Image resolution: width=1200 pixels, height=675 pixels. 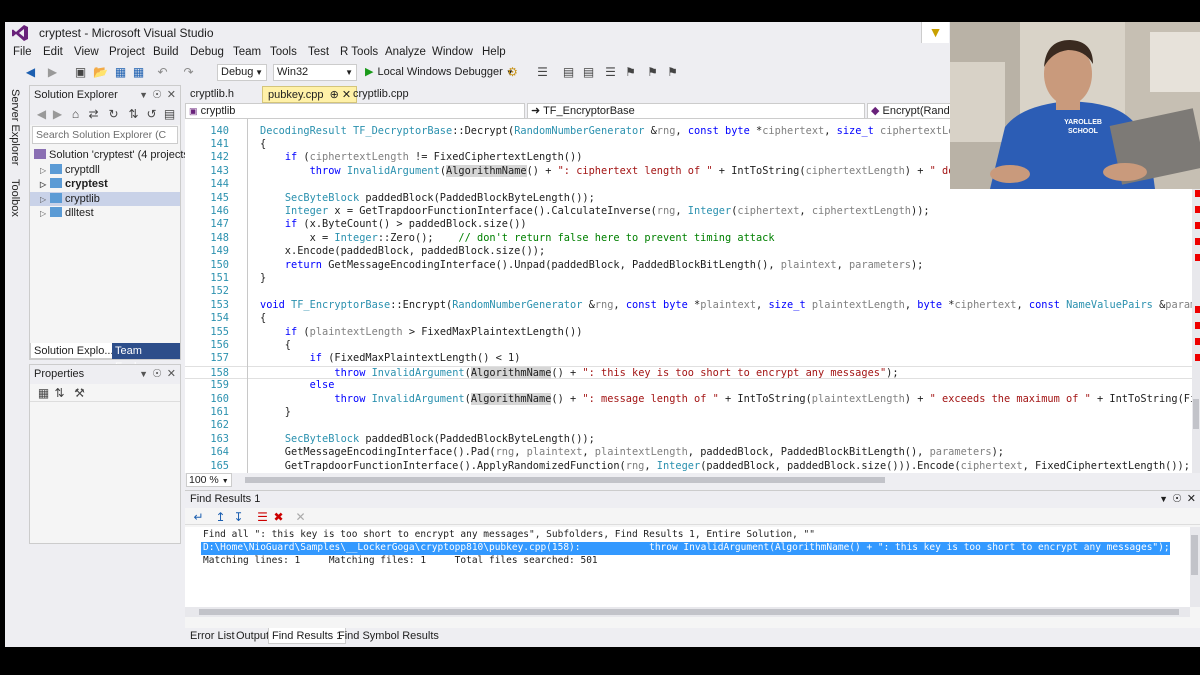 What do you see at coordinates (86, 52) in the screenshot?
I see `menu-view: View` at bounding box center [86, 52].